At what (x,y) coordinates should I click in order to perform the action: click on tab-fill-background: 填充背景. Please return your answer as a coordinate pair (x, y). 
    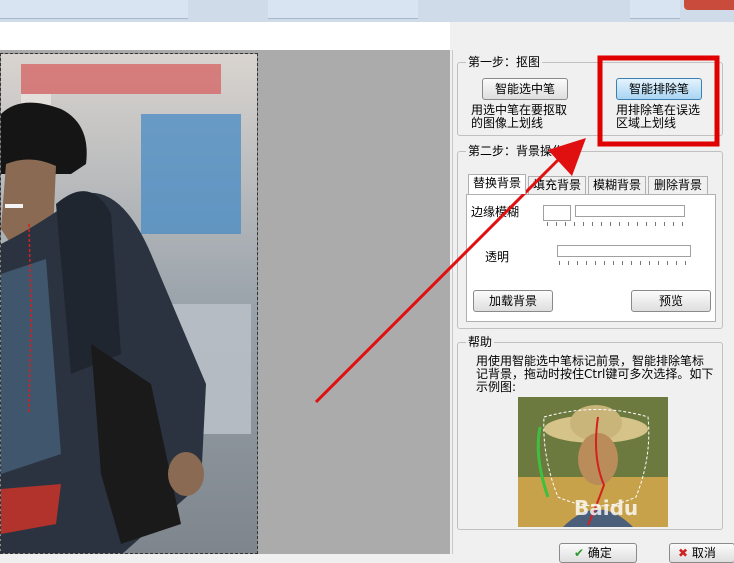
    Looking at the image, I should click on (557, 185).